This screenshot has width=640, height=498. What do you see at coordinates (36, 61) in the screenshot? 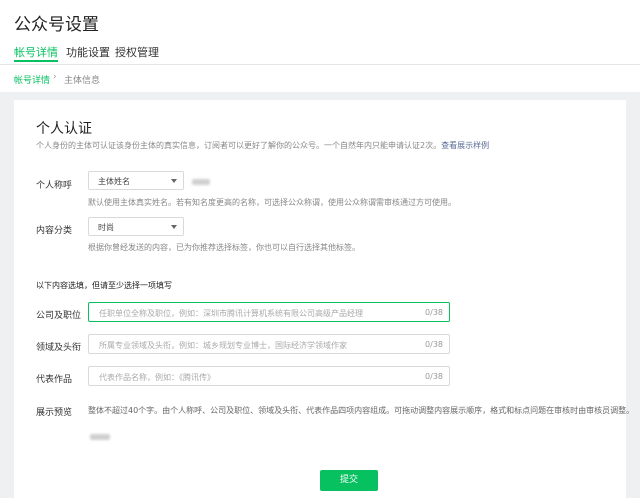
I see `tab-active-indicator` at bounding box center [36, 61].